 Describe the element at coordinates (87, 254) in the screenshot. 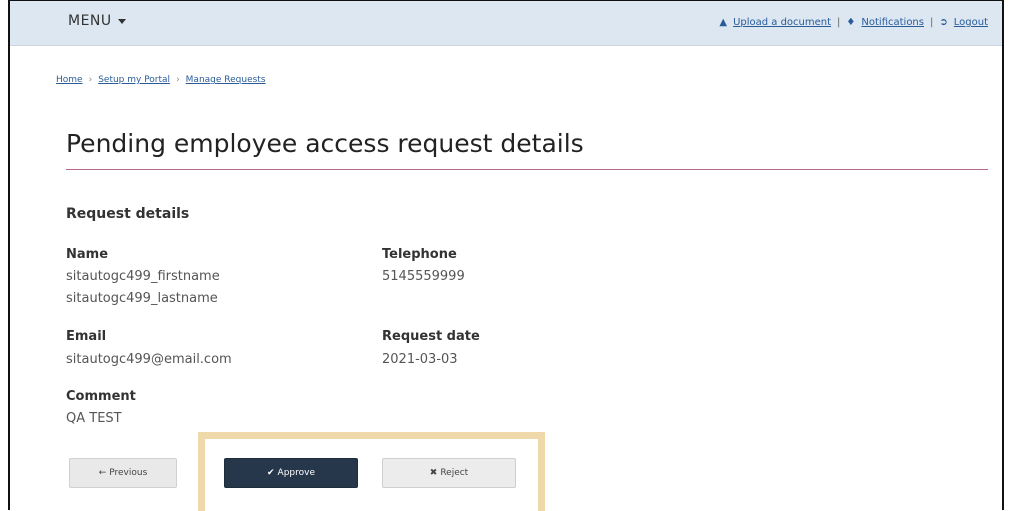

I see `name-label: Name` at that location.